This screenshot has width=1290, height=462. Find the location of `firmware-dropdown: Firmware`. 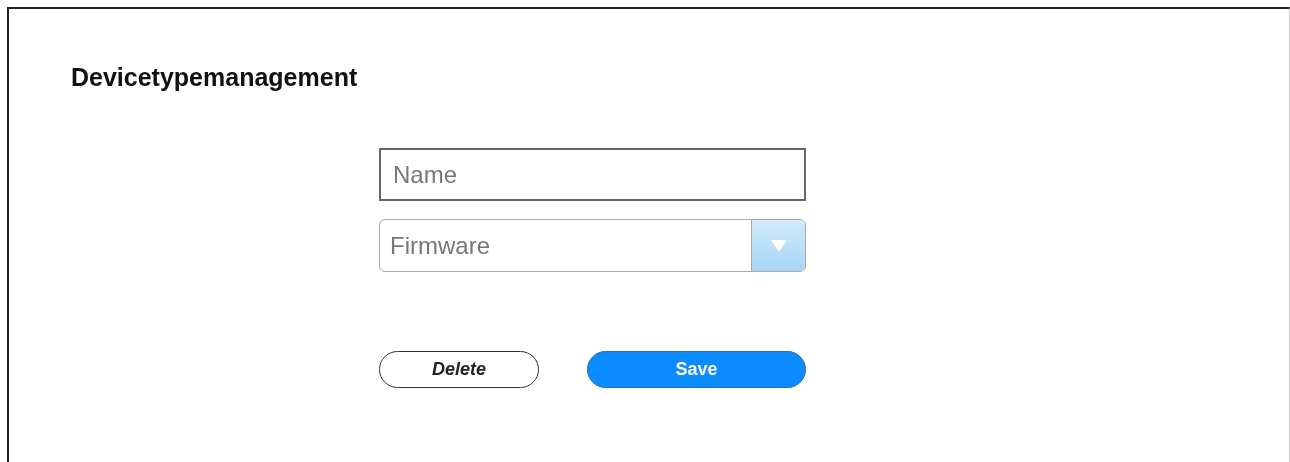

firmware-dropdown: Firmware is located at coordinates (592, 245).